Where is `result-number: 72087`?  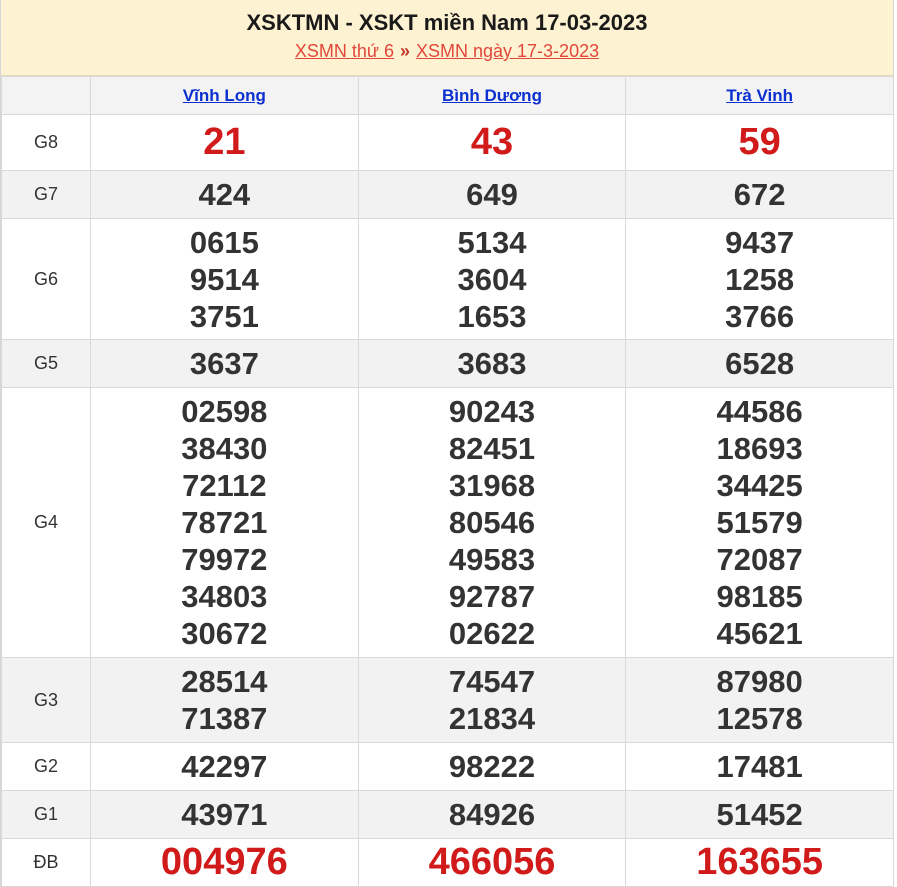
result-number: 72087 is located at coordinates (759, 559).